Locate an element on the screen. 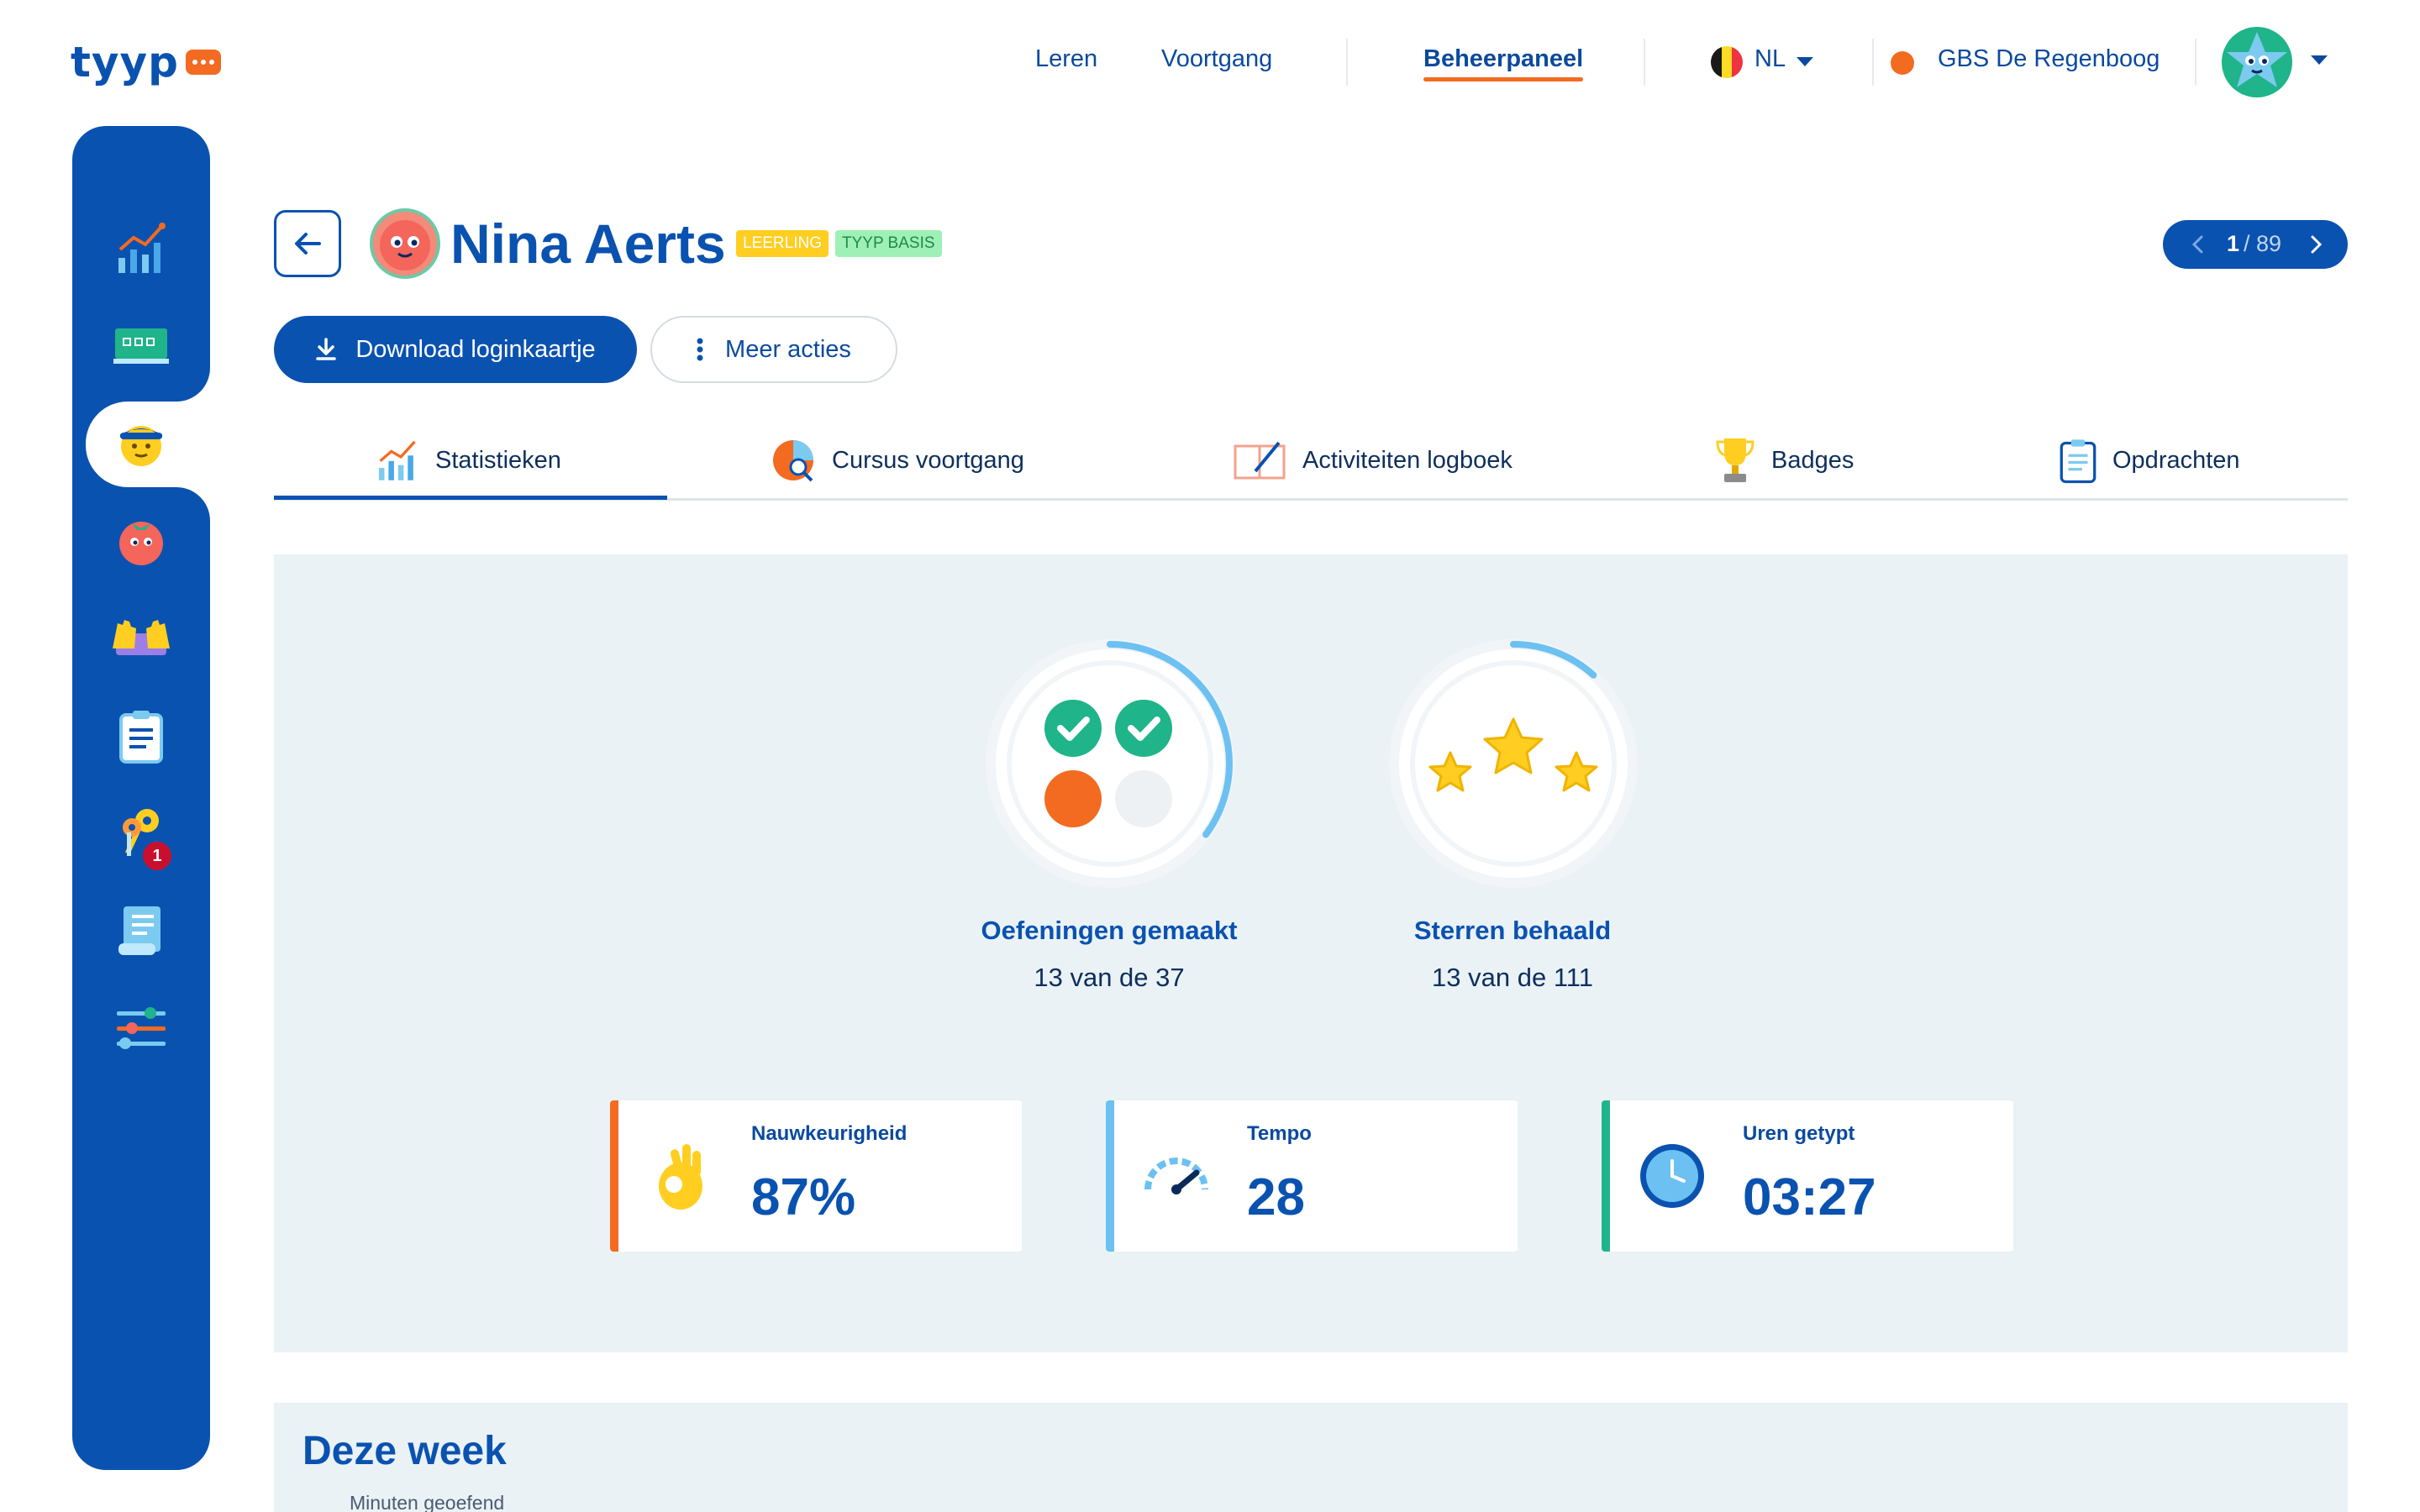  sliders-icon is located at coordinates (142, 1028).